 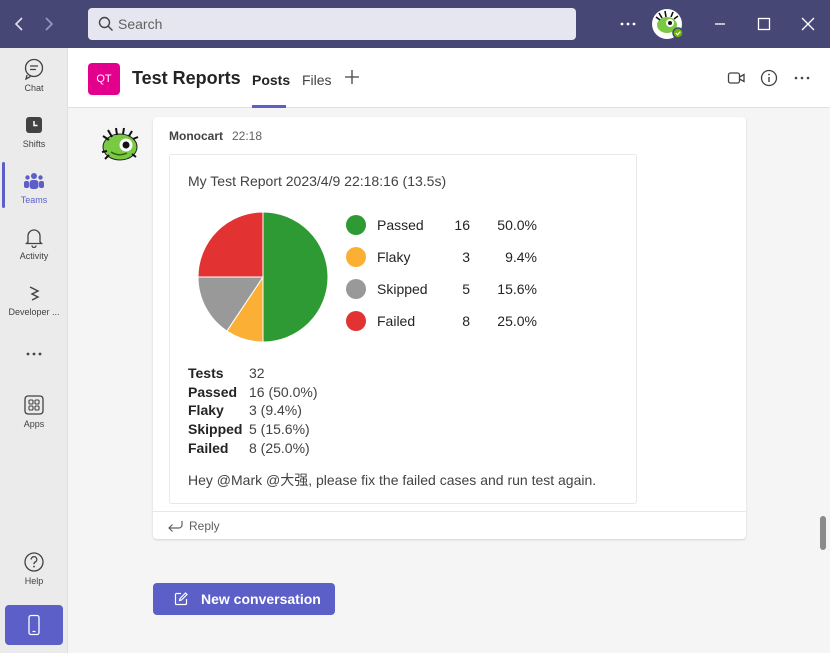 What do you see at coordinates (283, 392) in the screenshot?
I see `stat-value: 16 (50.0%)` at bounding box center [283, 392].